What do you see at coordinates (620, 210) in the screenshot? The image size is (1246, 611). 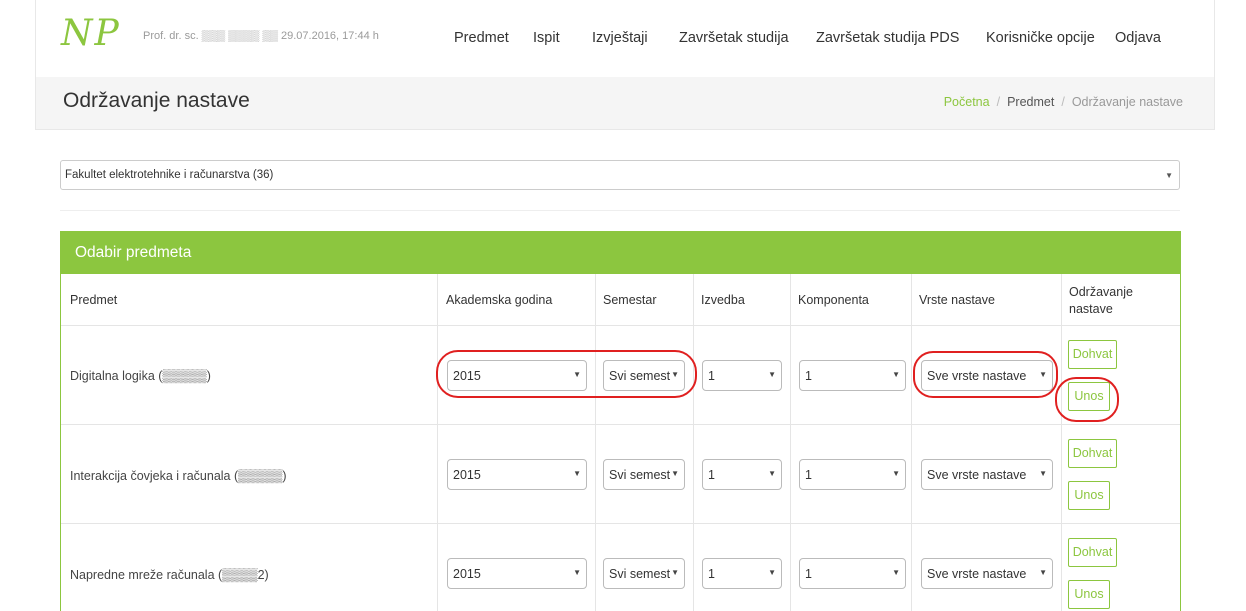 I see `divider` at bounding box center [620, 210].